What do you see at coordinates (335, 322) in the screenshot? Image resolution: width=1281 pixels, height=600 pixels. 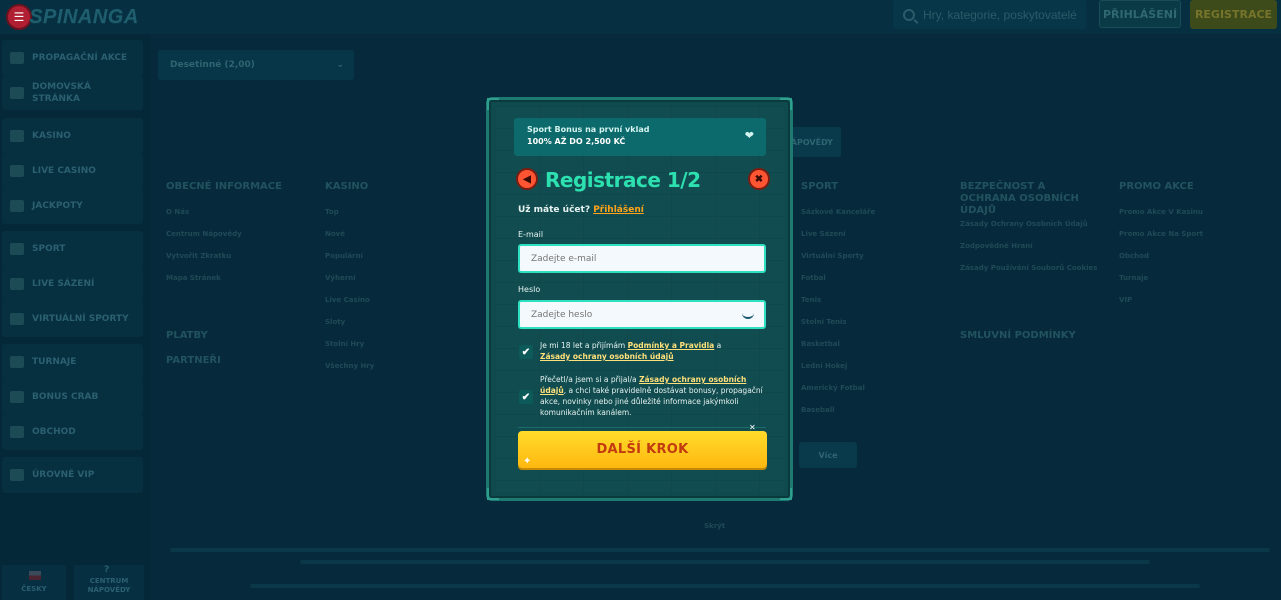 I see `footer-link: Sloty` at bounding box center [335, 322].